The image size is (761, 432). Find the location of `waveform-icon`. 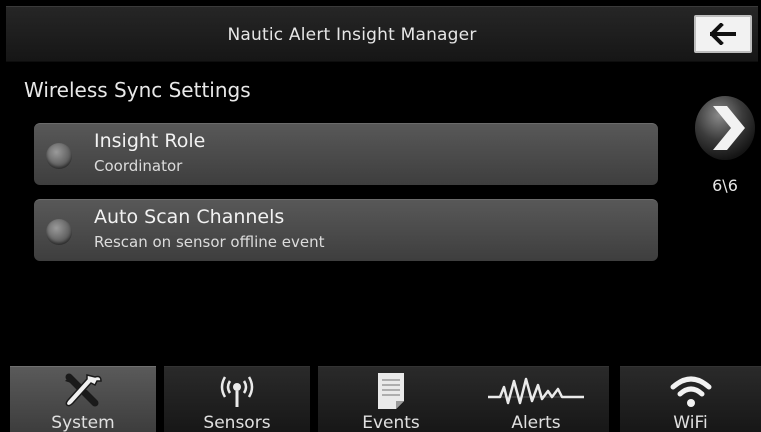

waveform-icon is located at coordinates (536, 391).